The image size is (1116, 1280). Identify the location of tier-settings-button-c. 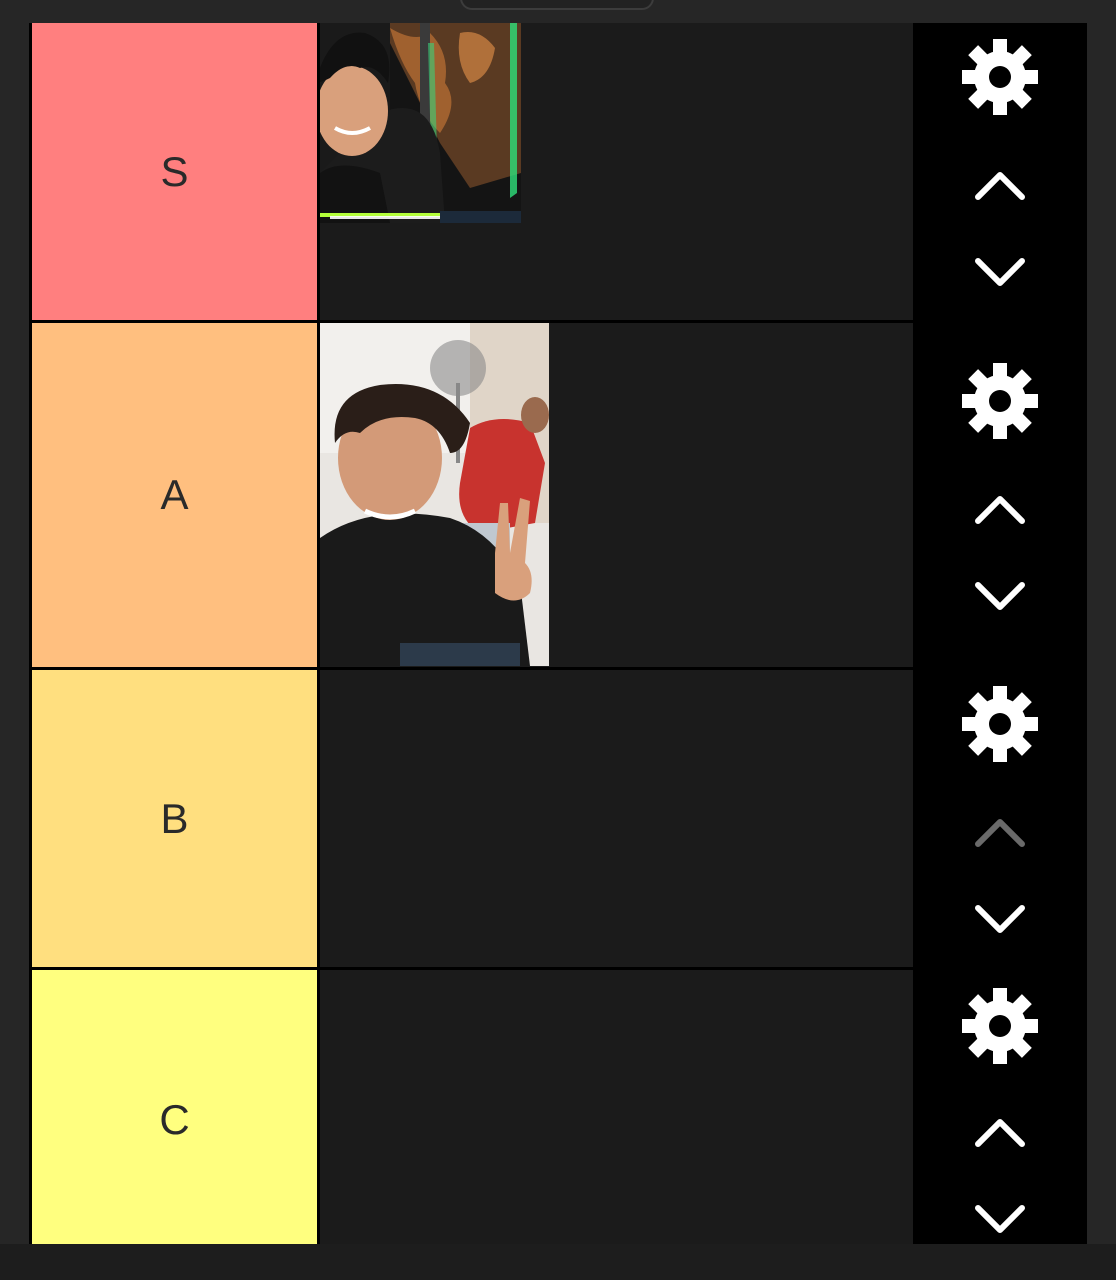
(1000, 1026).